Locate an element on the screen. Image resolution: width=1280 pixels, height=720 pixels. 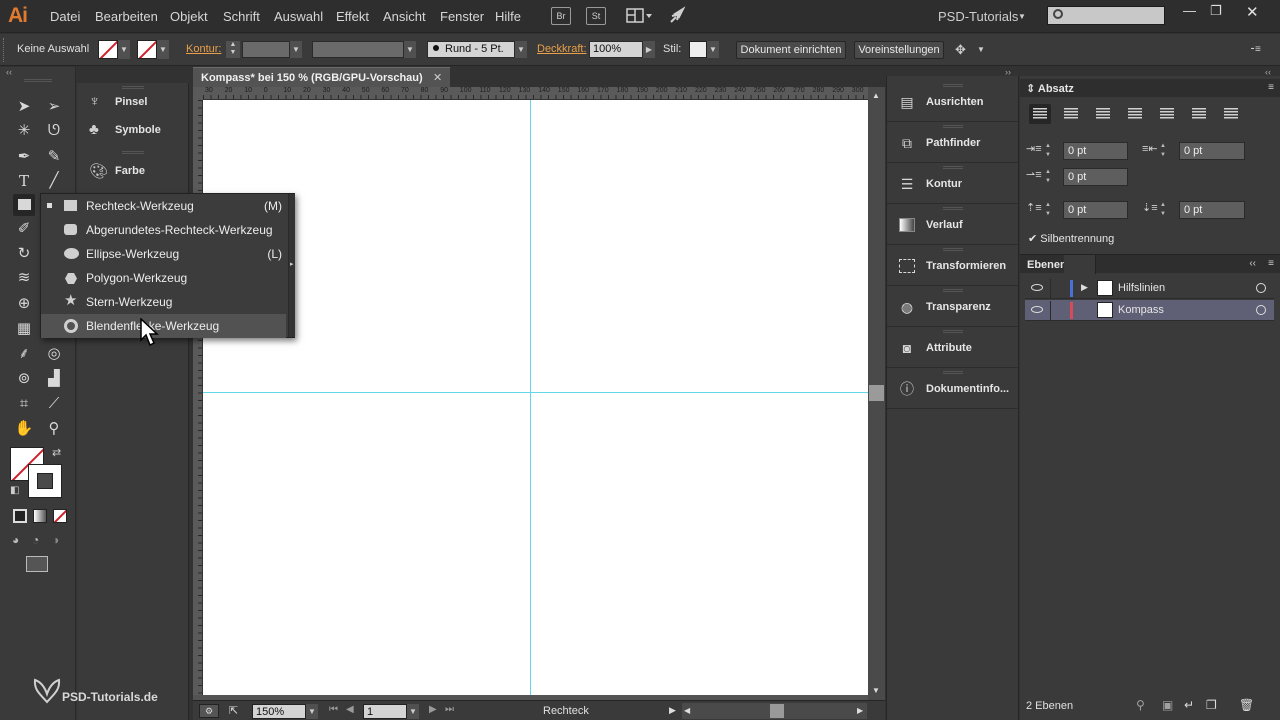
first-line-indent-stepper: ▲ ▼ is located at coordinates (1050, 177).